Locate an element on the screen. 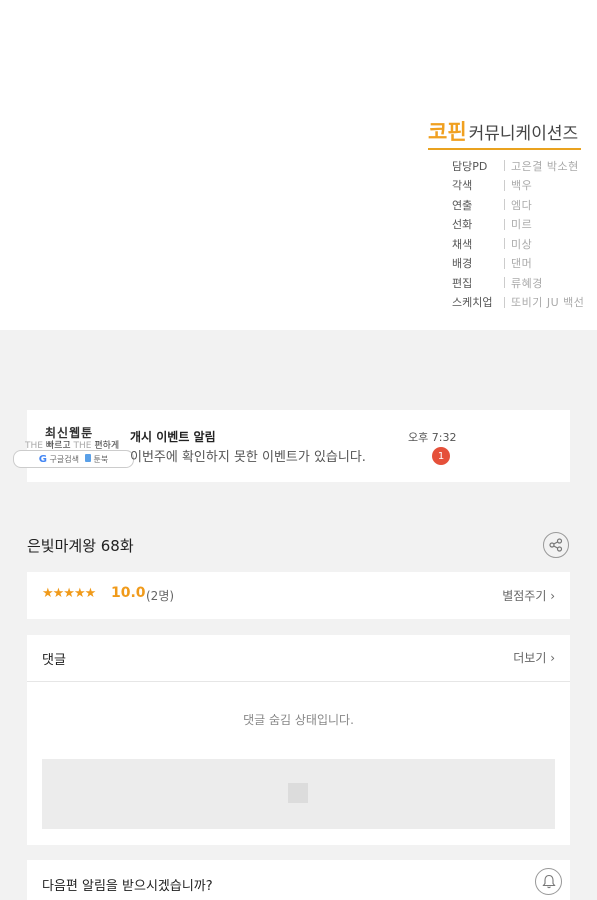 This screenshot has width=597, height=900. more-comments-link: 더보기 › is located at coordinates (534, 657).